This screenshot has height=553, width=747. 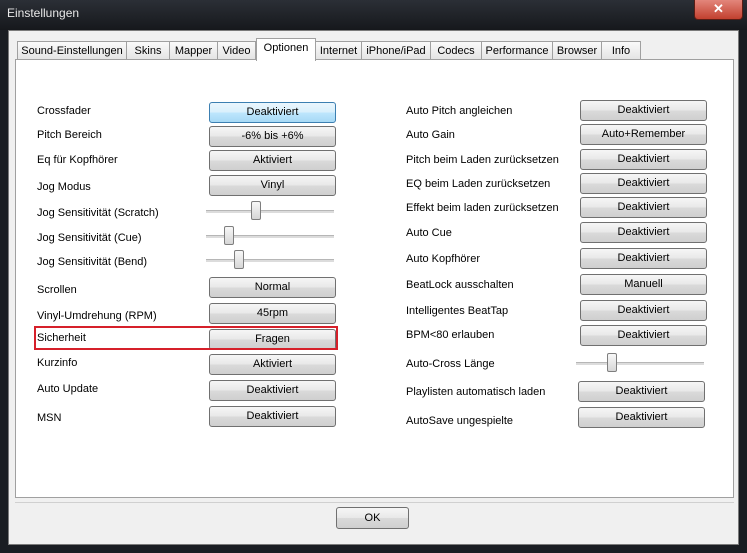 What do you see at coordinates (478, 184) in the screenshot?
I see `label-eq-reset: EQ beim Laden zurücksetzen` at bounding box center [478, 184].